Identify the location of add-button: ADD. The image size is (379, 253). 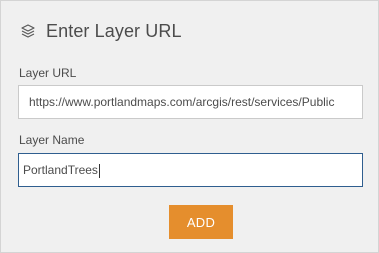
(201, 222).